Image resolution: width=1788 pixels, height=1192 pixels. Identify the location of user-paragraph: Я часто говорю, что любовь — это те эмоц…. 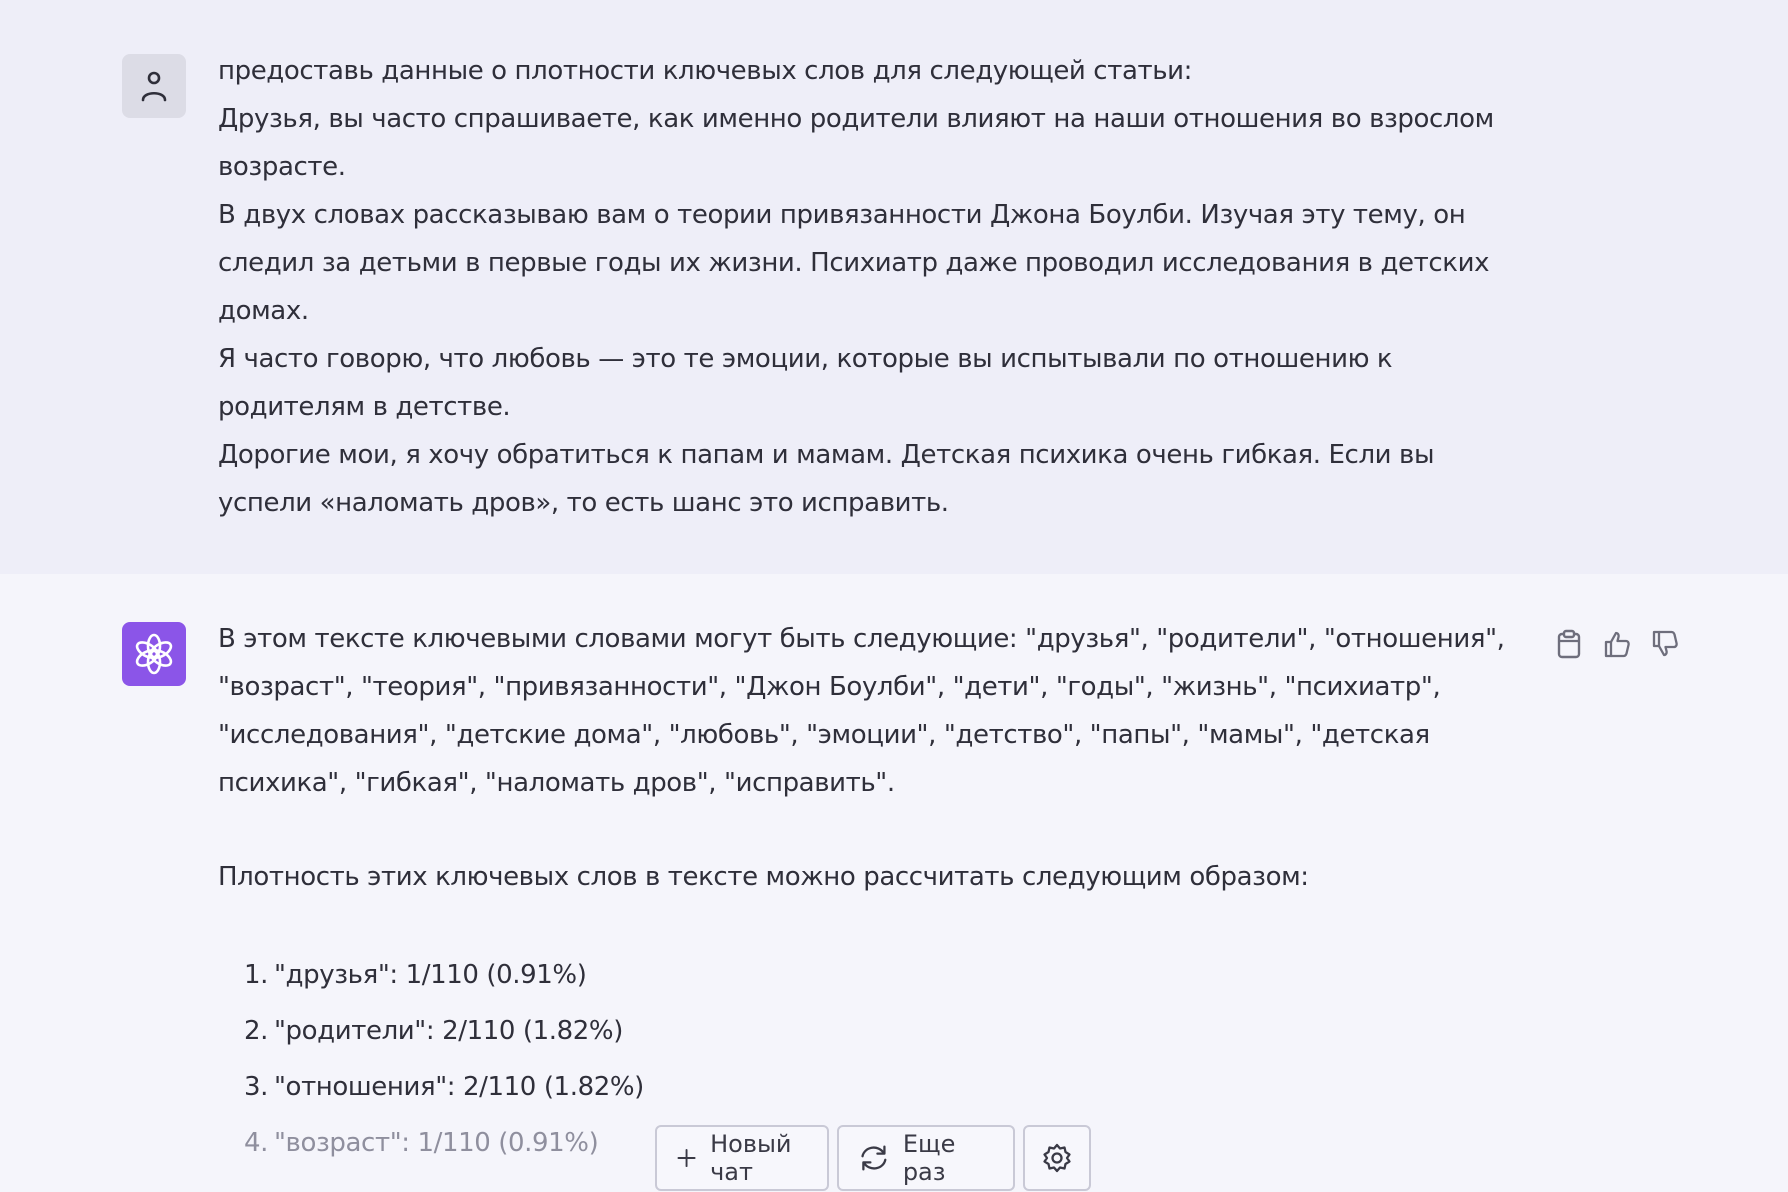
(805, 383).